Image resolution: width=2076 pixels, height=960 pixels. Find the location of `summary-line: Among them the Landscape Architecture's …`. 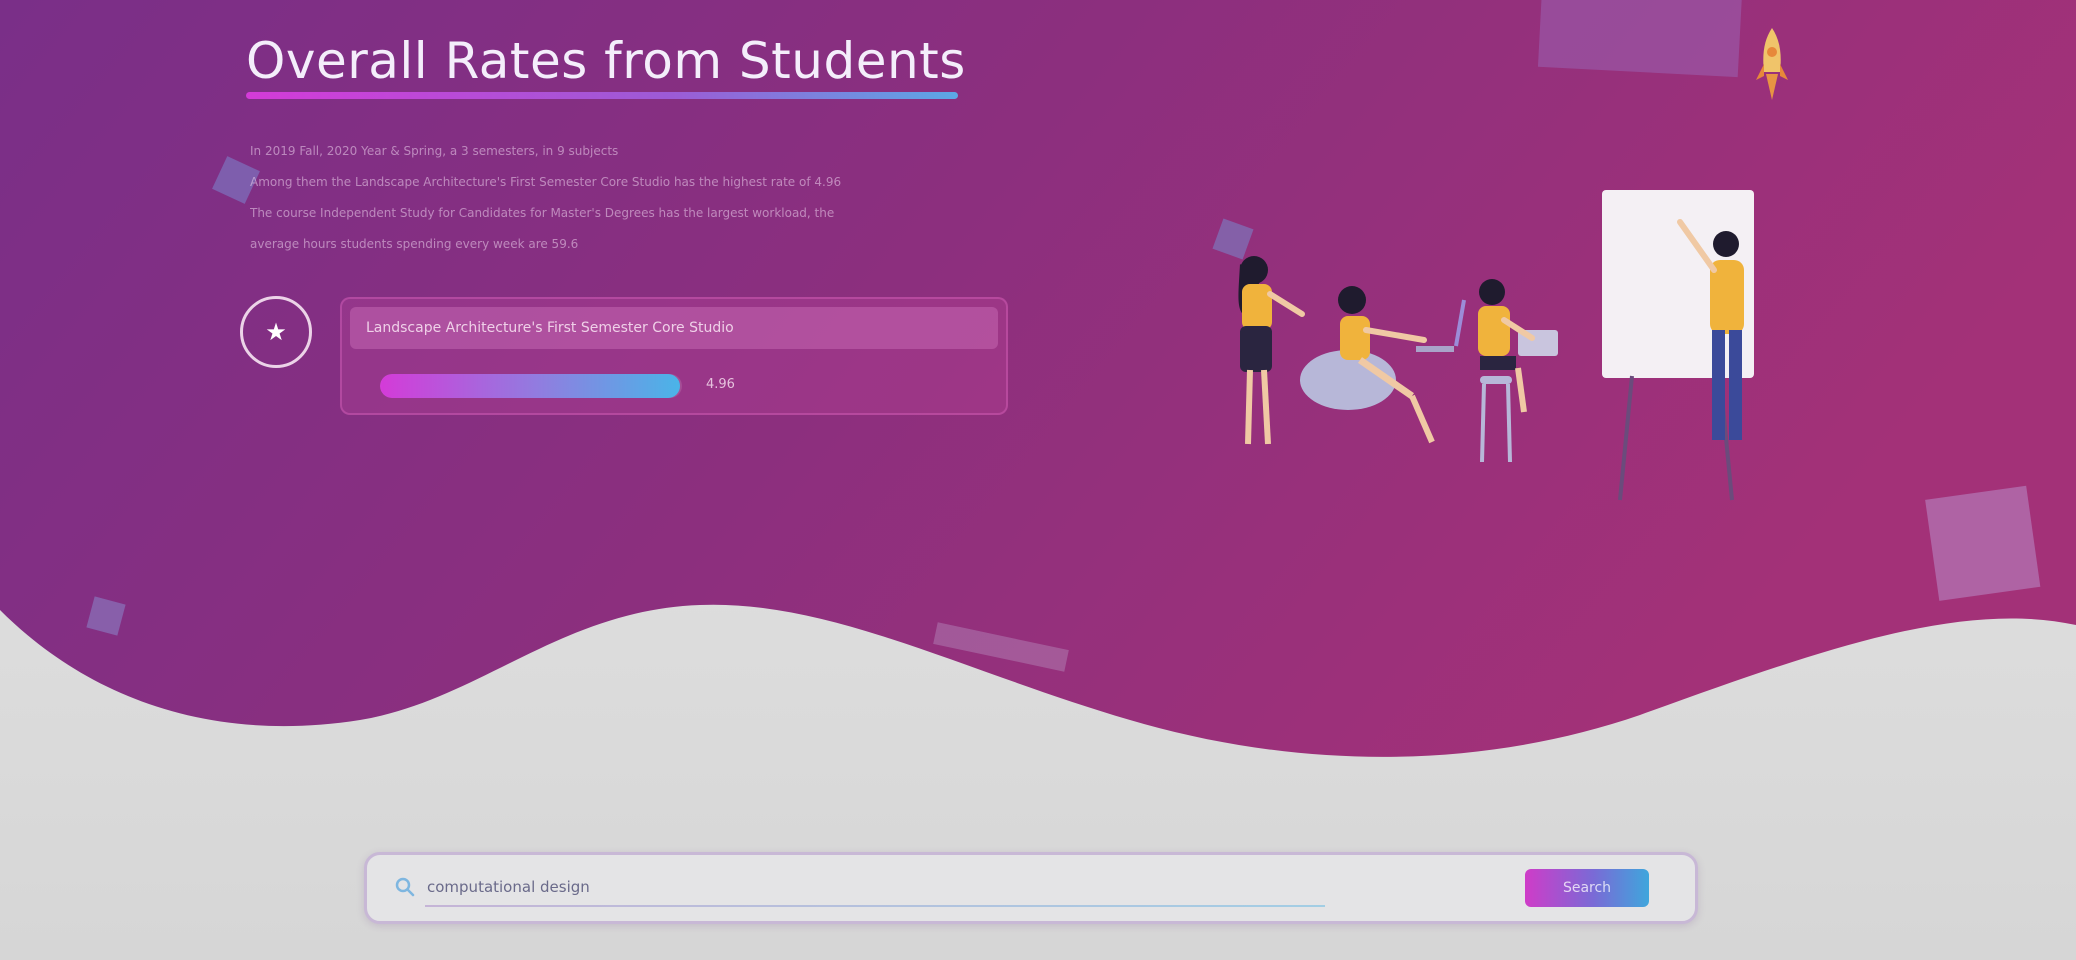

summary-line: Among them the Landscape Architecture's … is located at coordinates (546, 182).